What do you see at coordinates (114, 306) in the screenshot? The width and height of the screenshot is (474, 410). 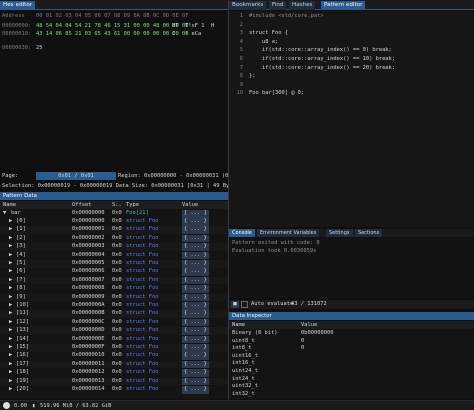 I see `pattern-row: ▶ [10] 0x0000000A 0x0 struct Foo { ... }` at bounding box center [114, 306].